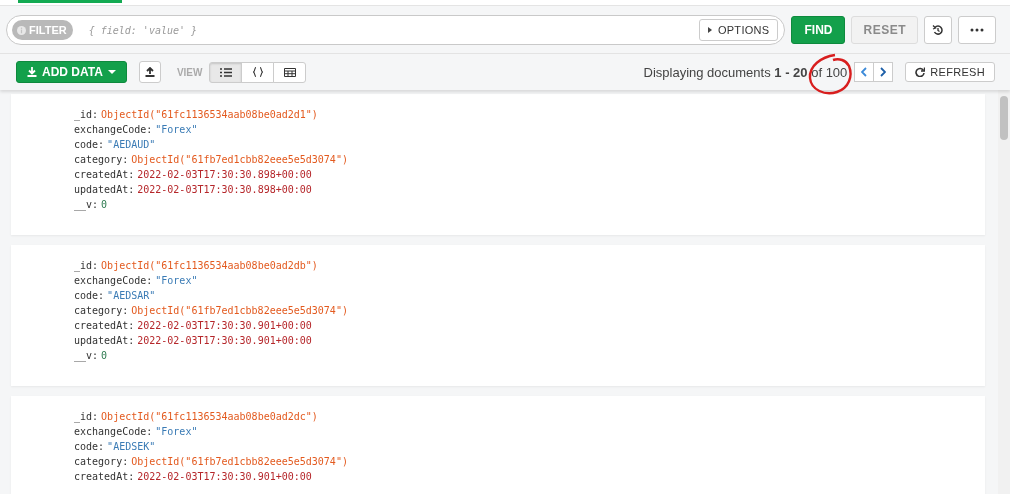  I want to click on previous-page-button, so click(864, 72).